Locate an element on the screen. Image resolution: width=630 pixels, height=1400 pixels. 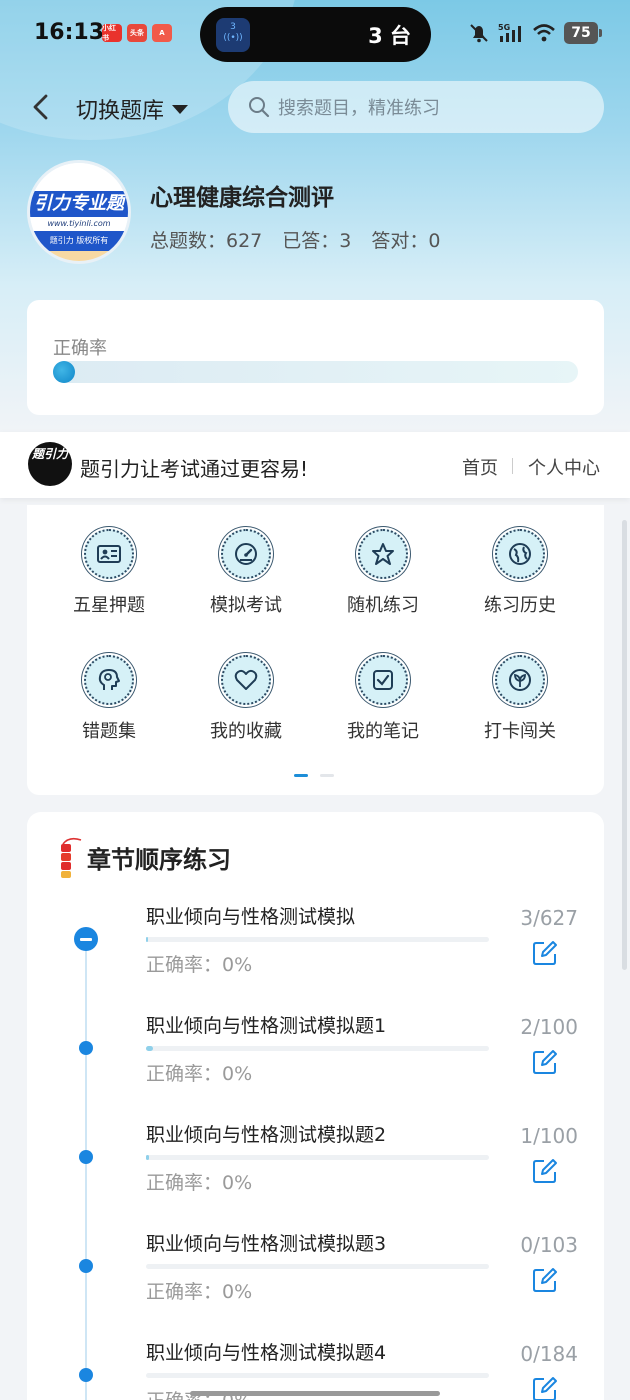
chapter-count: 2/100 is located at coordinates (549, 1027).